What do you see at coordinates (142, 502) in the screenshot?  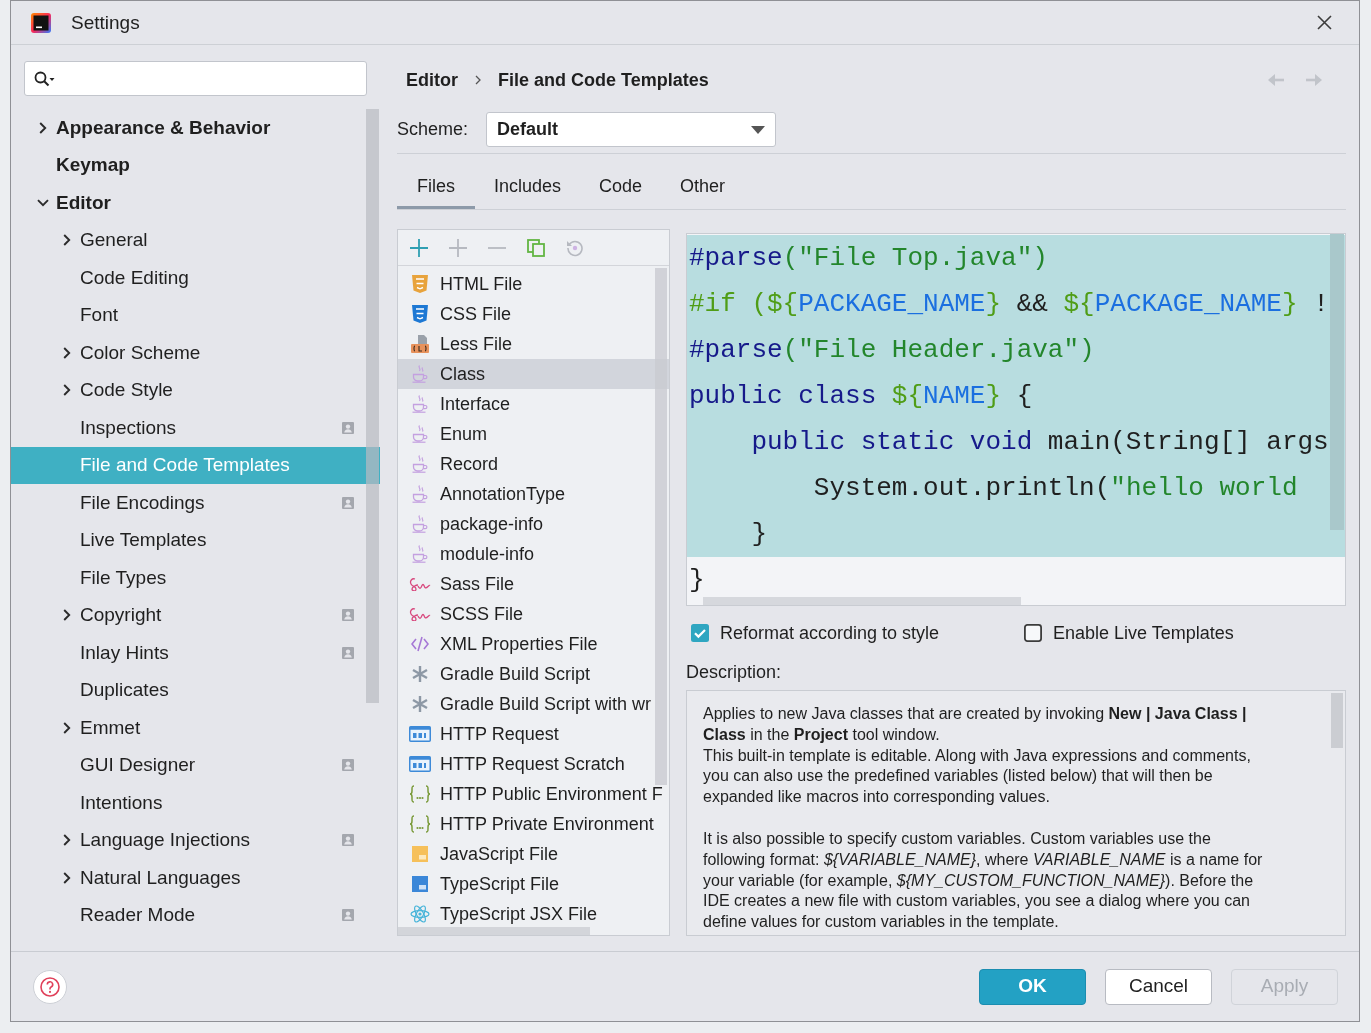 I see `sidebar-item: File Encodings` at bounding box center [142, 502].